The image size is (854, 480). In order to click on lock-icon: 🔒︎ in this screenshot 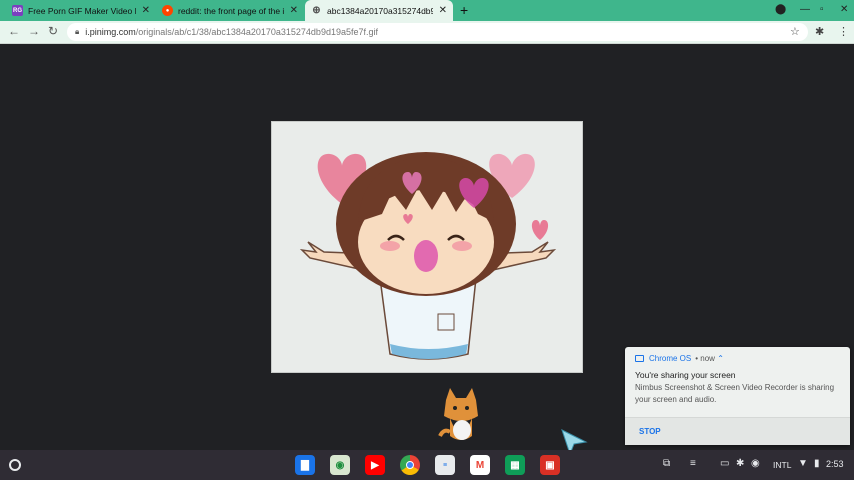, I will do `click(77, 31)`.